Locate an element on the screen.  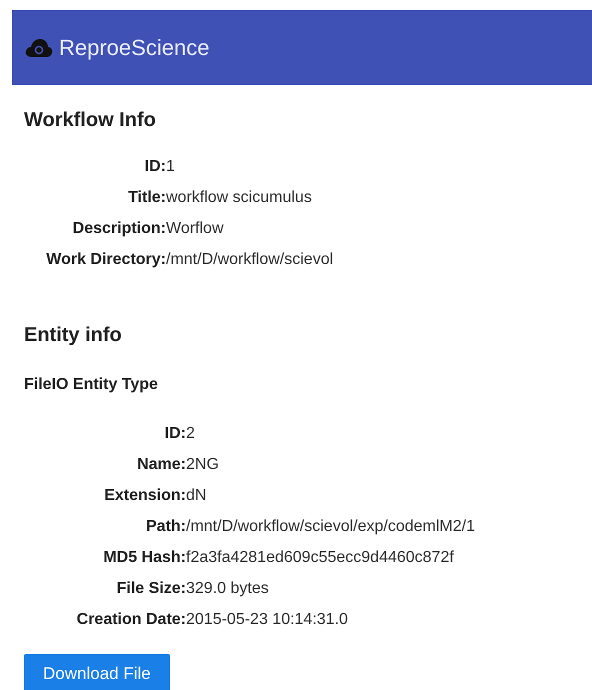
field-label: Description: is located at coordinates (119, 228).